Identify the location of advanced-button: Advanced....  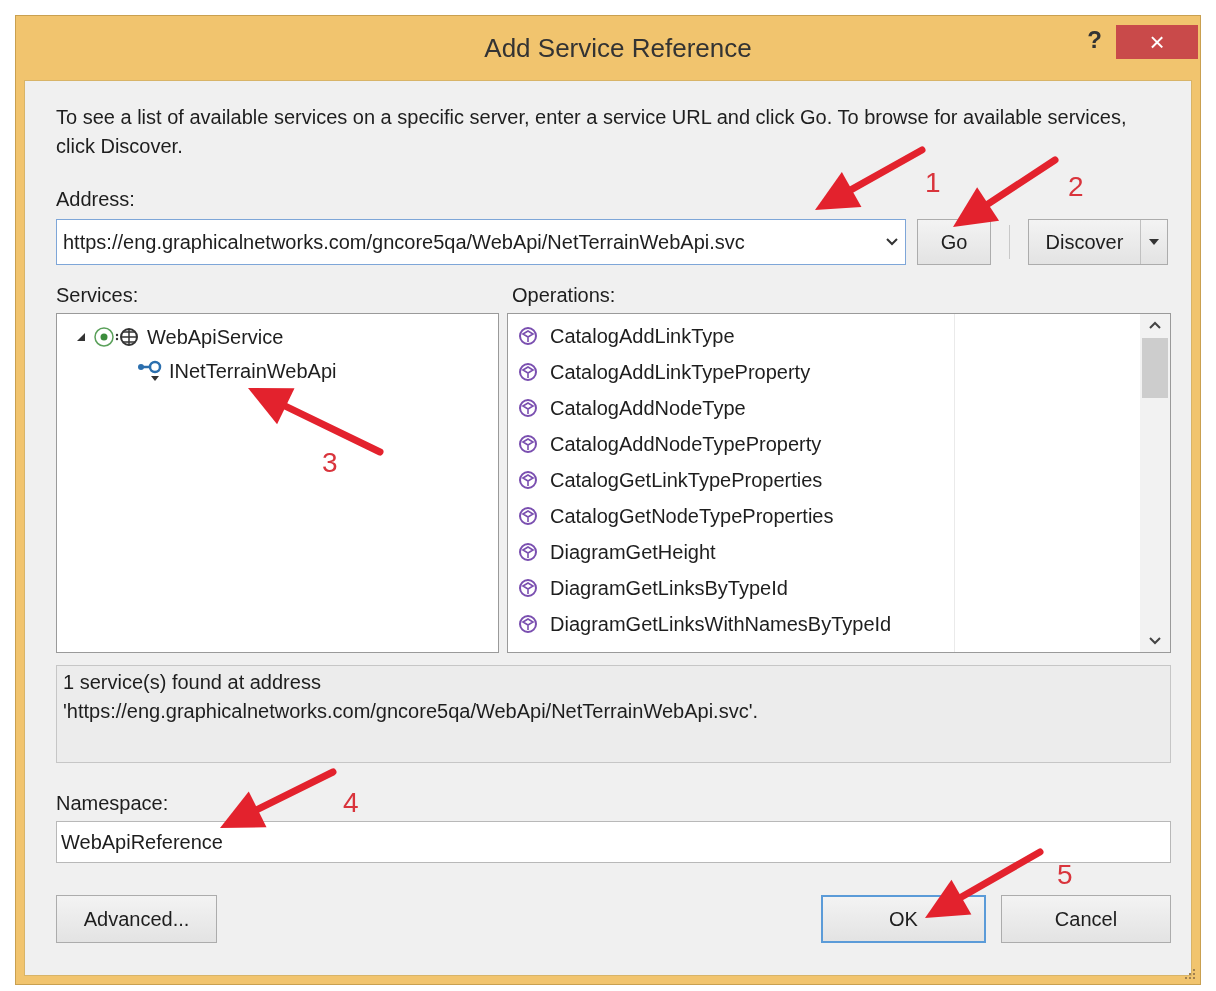
(136, 919).